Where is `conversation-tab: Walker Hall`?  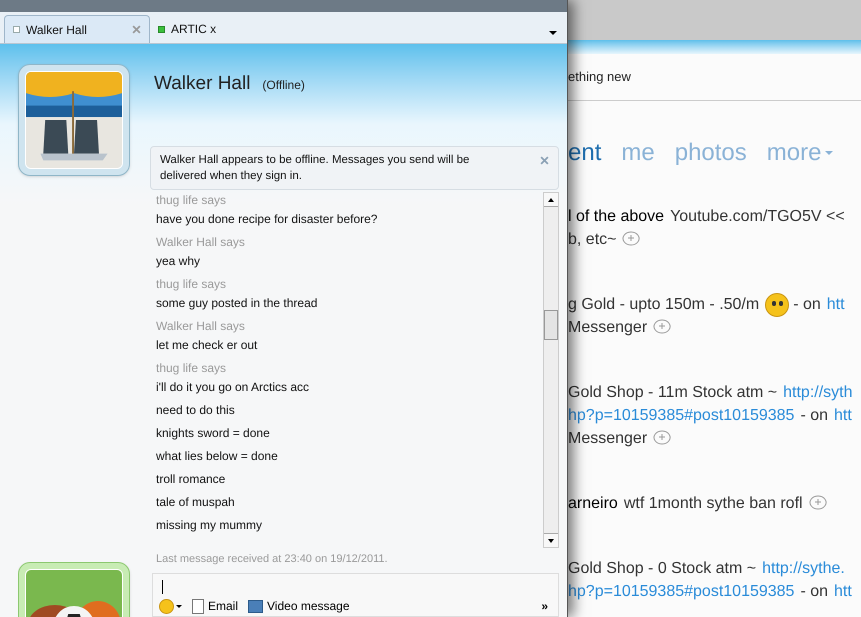
conversation-tab: Walker Hall is located at coordinates (77, 29).